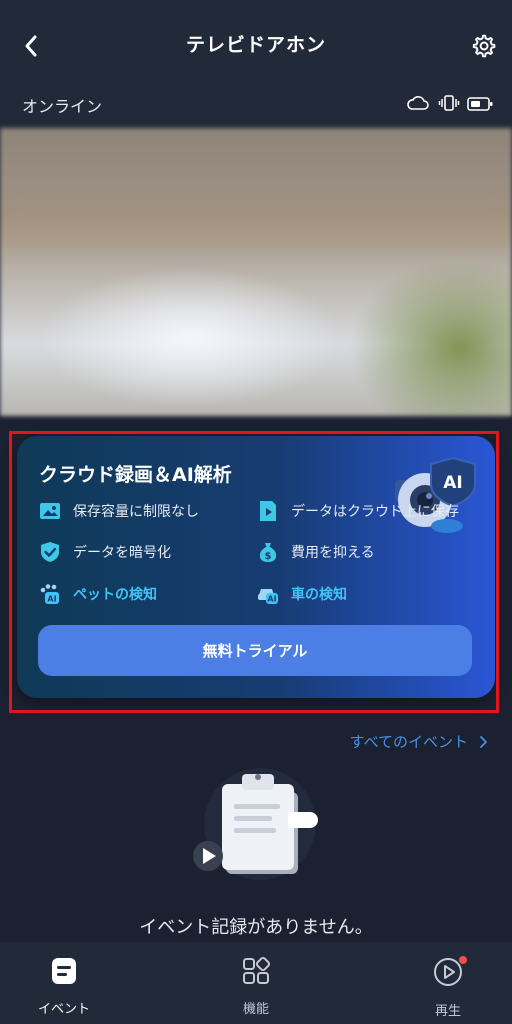  What do you see at coordinates (483, 46) in the screenshot?
I see `settings-gear-icon` at bounding box center [483, 46].